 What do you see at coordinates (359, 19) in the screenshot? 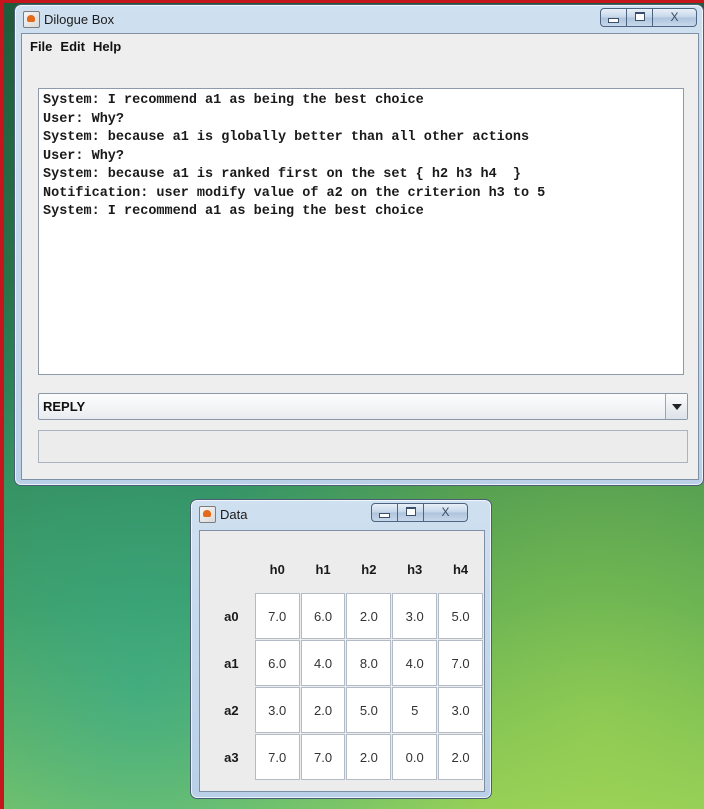
I see `title-bar: Dilogue Box X` at bounding box center [359, 19].